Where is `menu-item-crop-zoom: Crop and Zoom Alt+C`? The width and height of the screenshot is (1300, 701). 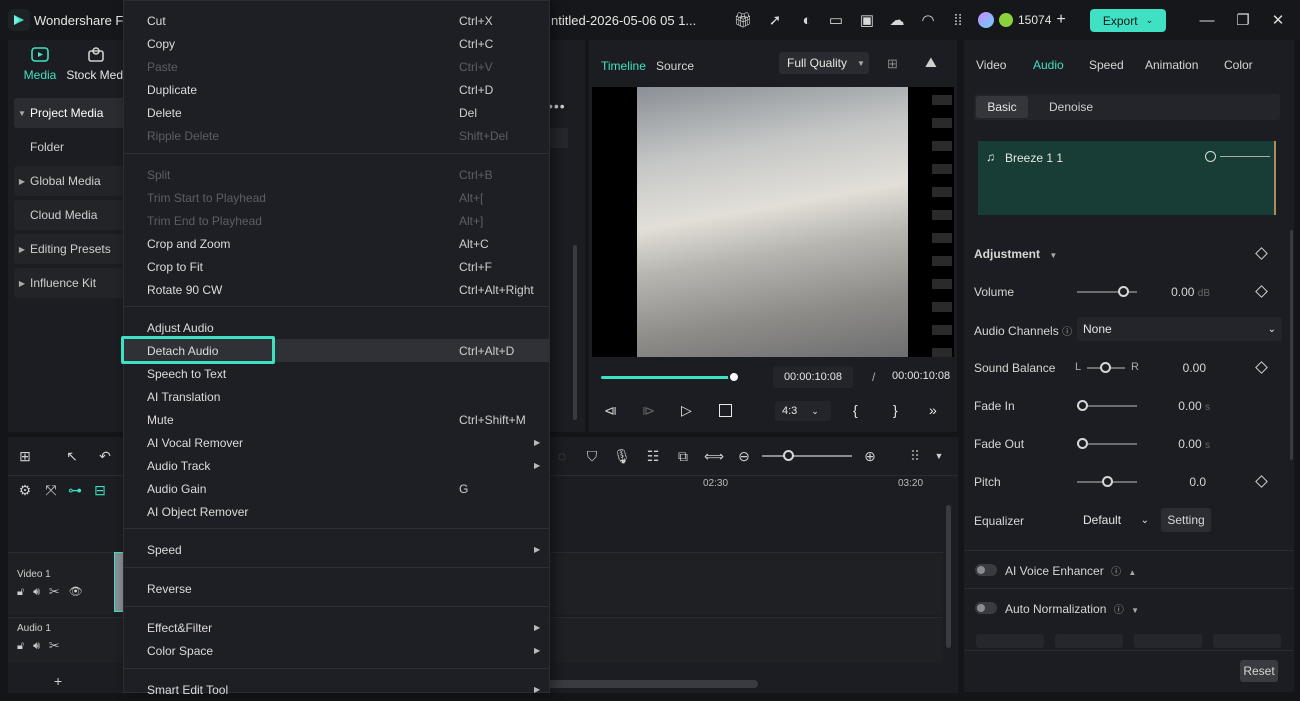 menu-item-crop-zoom: Crop and Zoom Alt+C is located at coordinates (336, 243).